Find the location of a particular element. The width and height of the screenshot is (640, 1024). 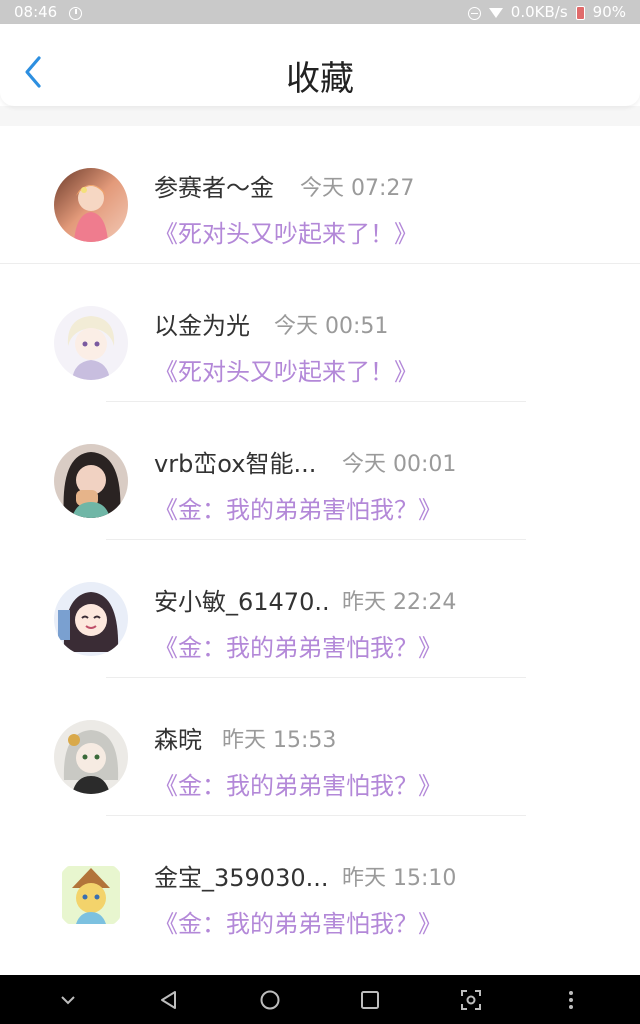

nav-screenshot-button is located at coordinates (471, 1000).